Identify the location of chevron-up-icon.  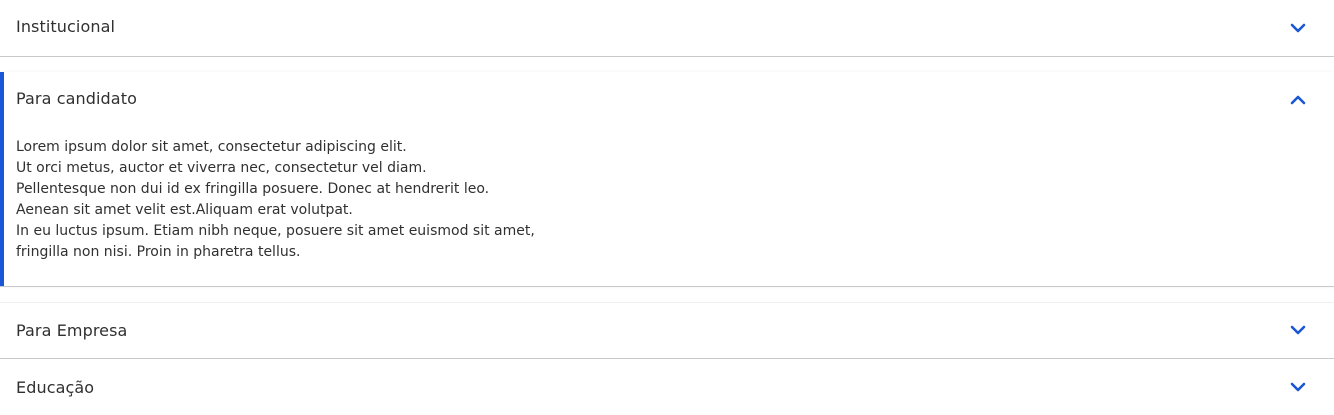
(1298, 100).